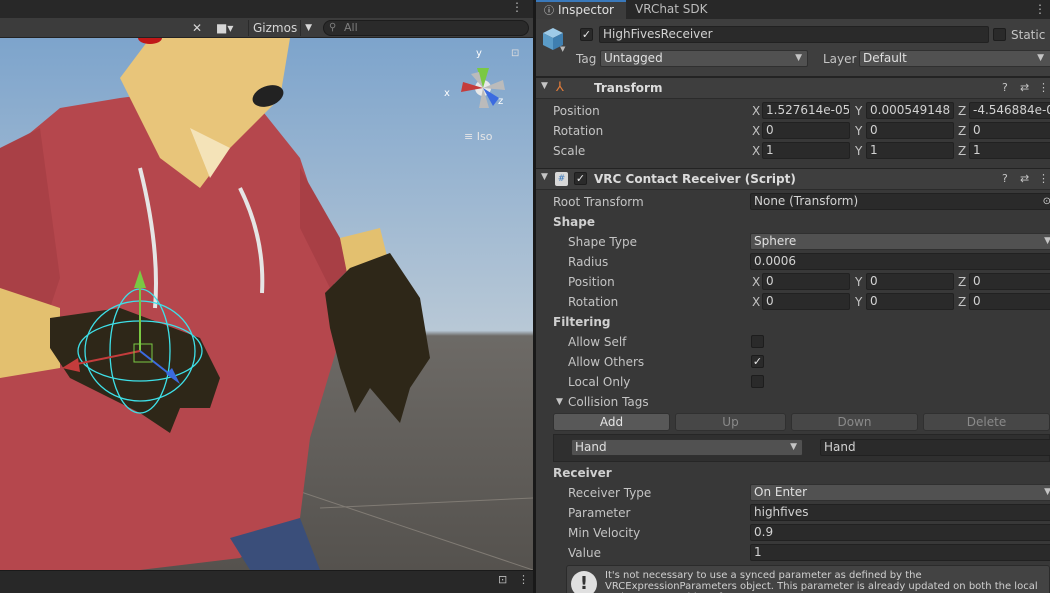 The image size is (1050, 593). Describe the element at coordinates (806, 110) in the screenshot. I see `position-x-field: 1.527614e-05` at that location.